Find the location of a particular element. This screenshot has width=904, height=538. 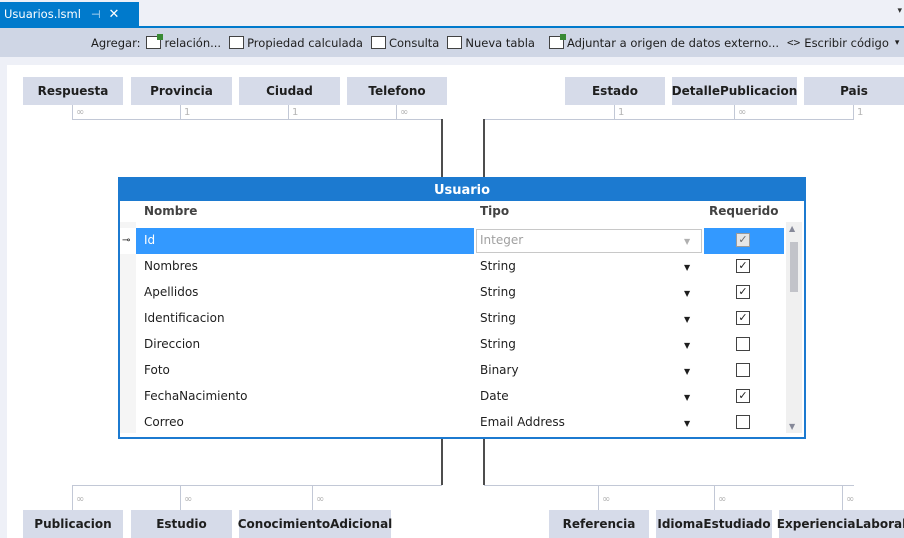

entity-idiomaestudiado: IdiomaEstudiado is located at coordinates (714, 524).